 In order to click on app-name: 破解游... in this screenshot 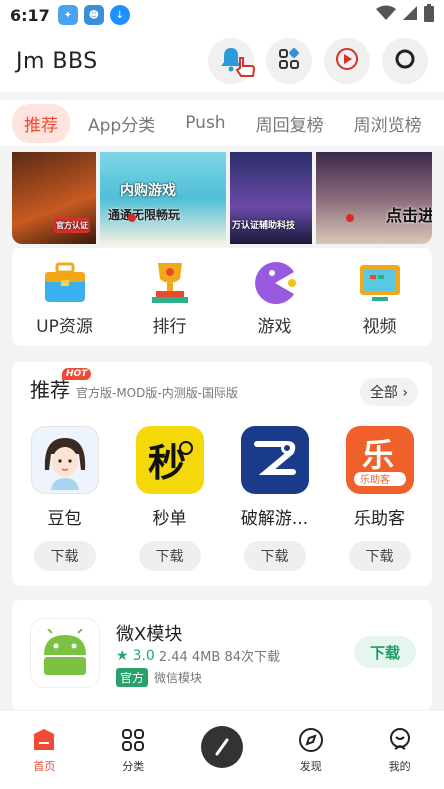, I will do `click(274, 519)`.